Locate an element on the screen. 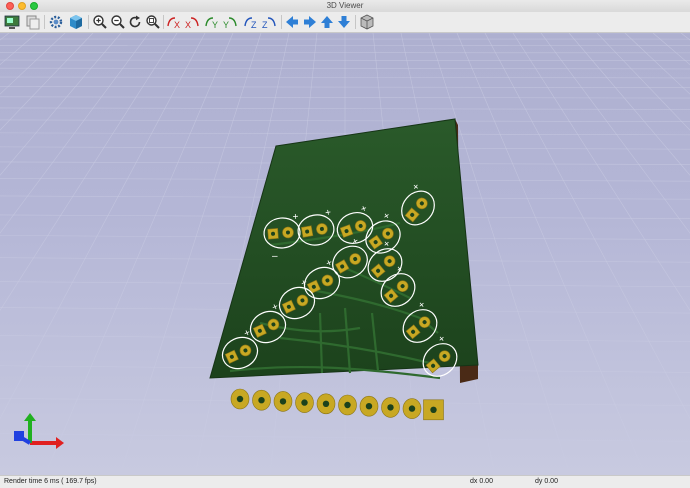  window-title: 3D Viewer is located at coordinates (345, 5).